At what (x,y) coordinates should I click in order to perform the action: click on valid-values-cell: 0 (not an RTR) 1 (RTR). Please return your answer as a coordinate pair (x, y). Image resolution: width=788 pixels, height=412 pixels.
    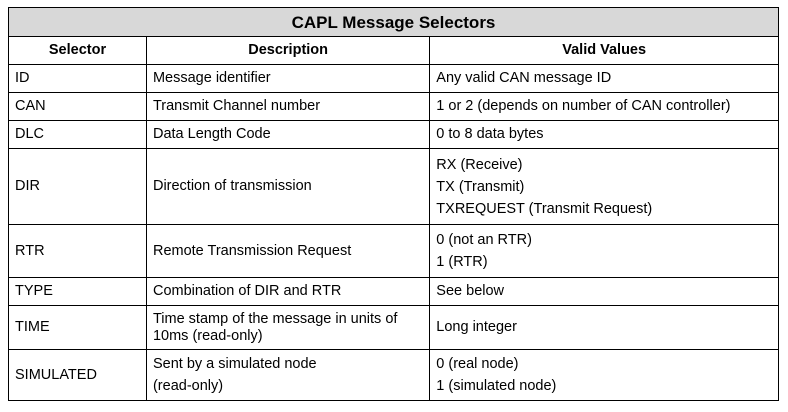
    Looking at the image, I should click on (604, 251).